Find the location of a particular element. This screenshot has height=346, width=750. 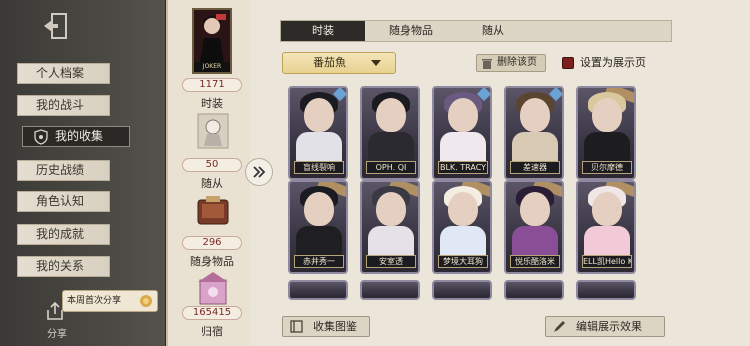

item-count: 296 is located at coordinates (212, 243).